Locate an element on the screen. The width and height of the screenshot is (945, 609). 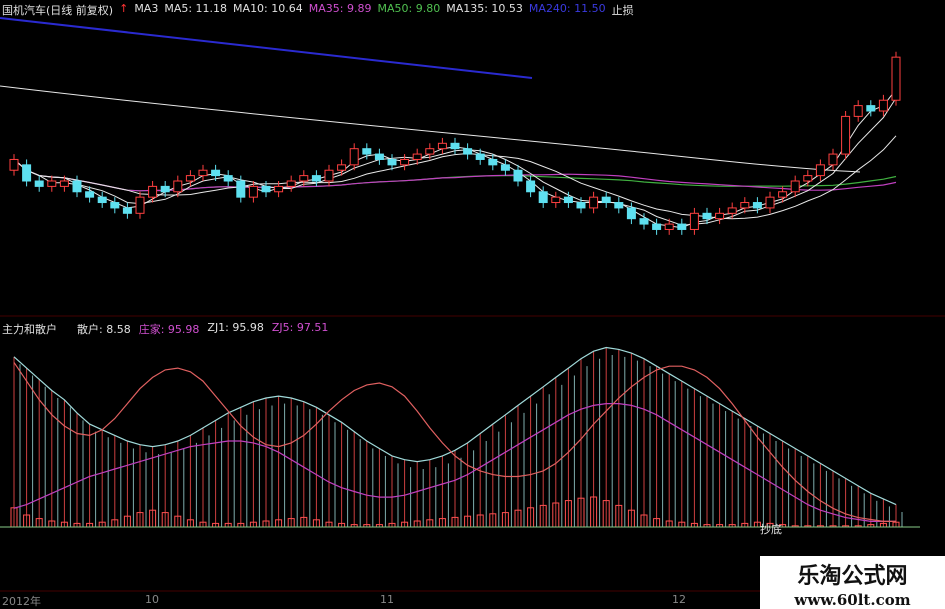
indicator-title: 主力和散户 is located at coordinates (29, 329).